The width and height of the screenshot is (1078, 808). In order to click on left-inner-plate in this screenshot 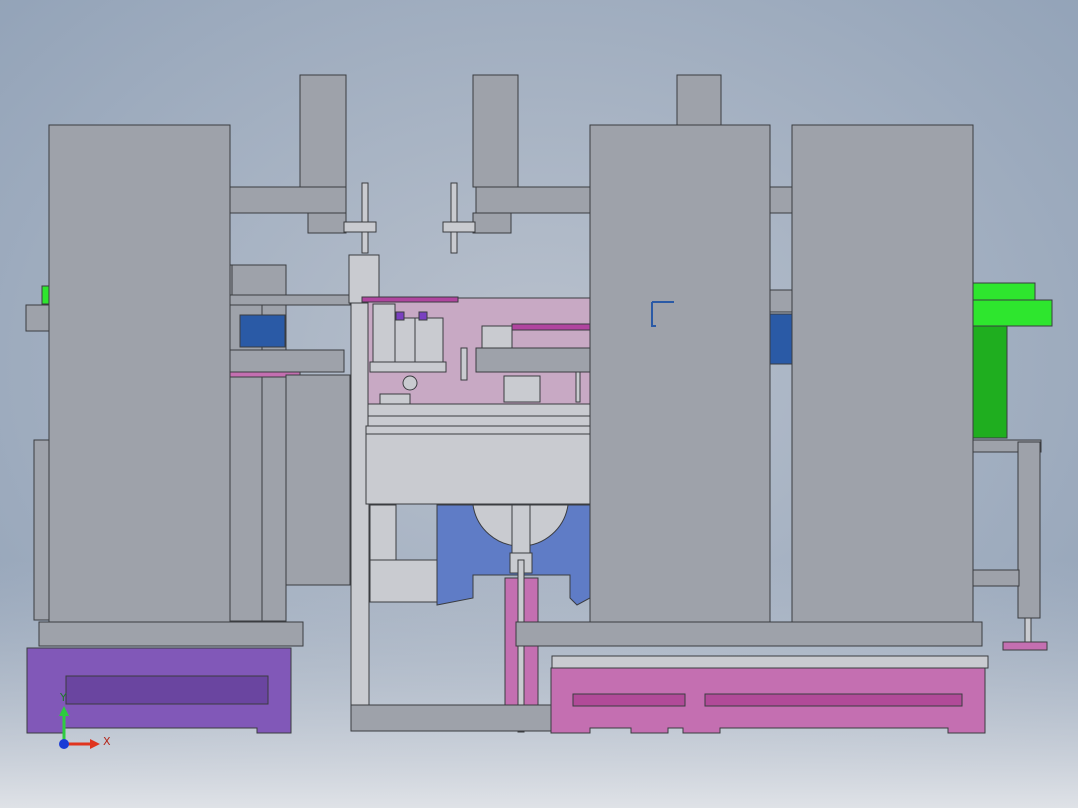, I will do `click(318, 480)`.